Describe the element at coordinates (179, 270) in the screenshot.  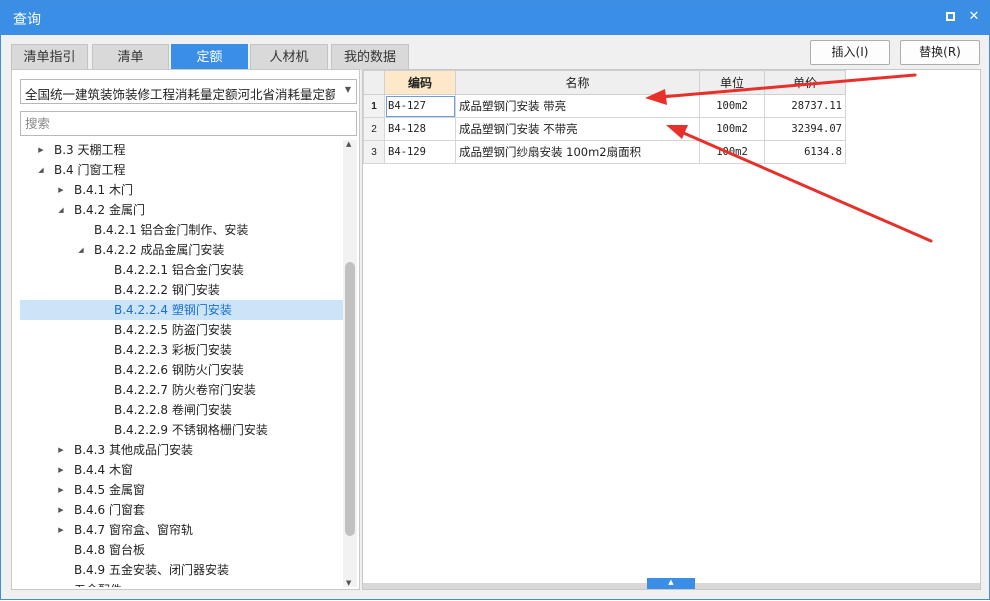
I see `tree-item-label: B.4.2.2.1 铝合金门安装` at that location.